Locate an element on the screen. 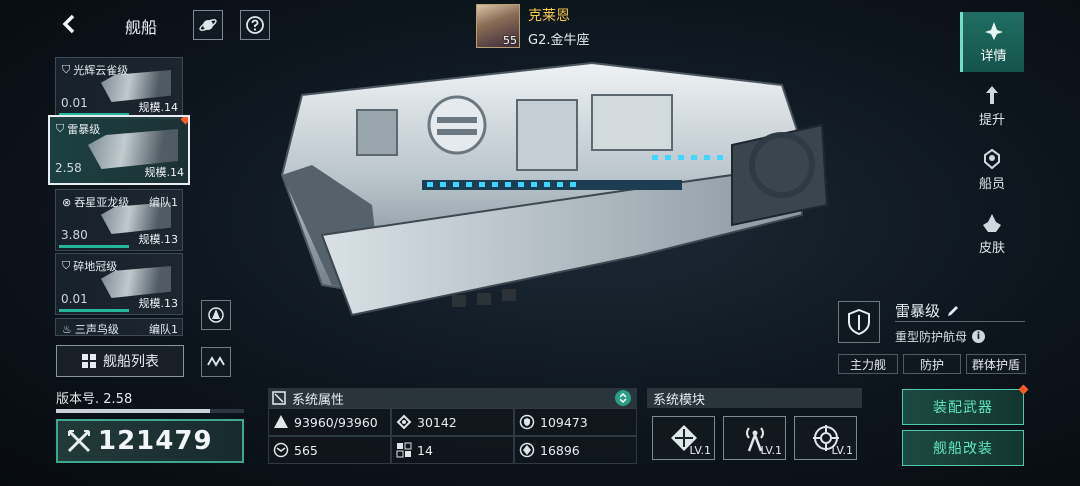 This screenshot has width=1080, height=486. system-modules-panel: 系统模块 LV.1 LV.1 LV.1 is located at coordinates (754, 427).